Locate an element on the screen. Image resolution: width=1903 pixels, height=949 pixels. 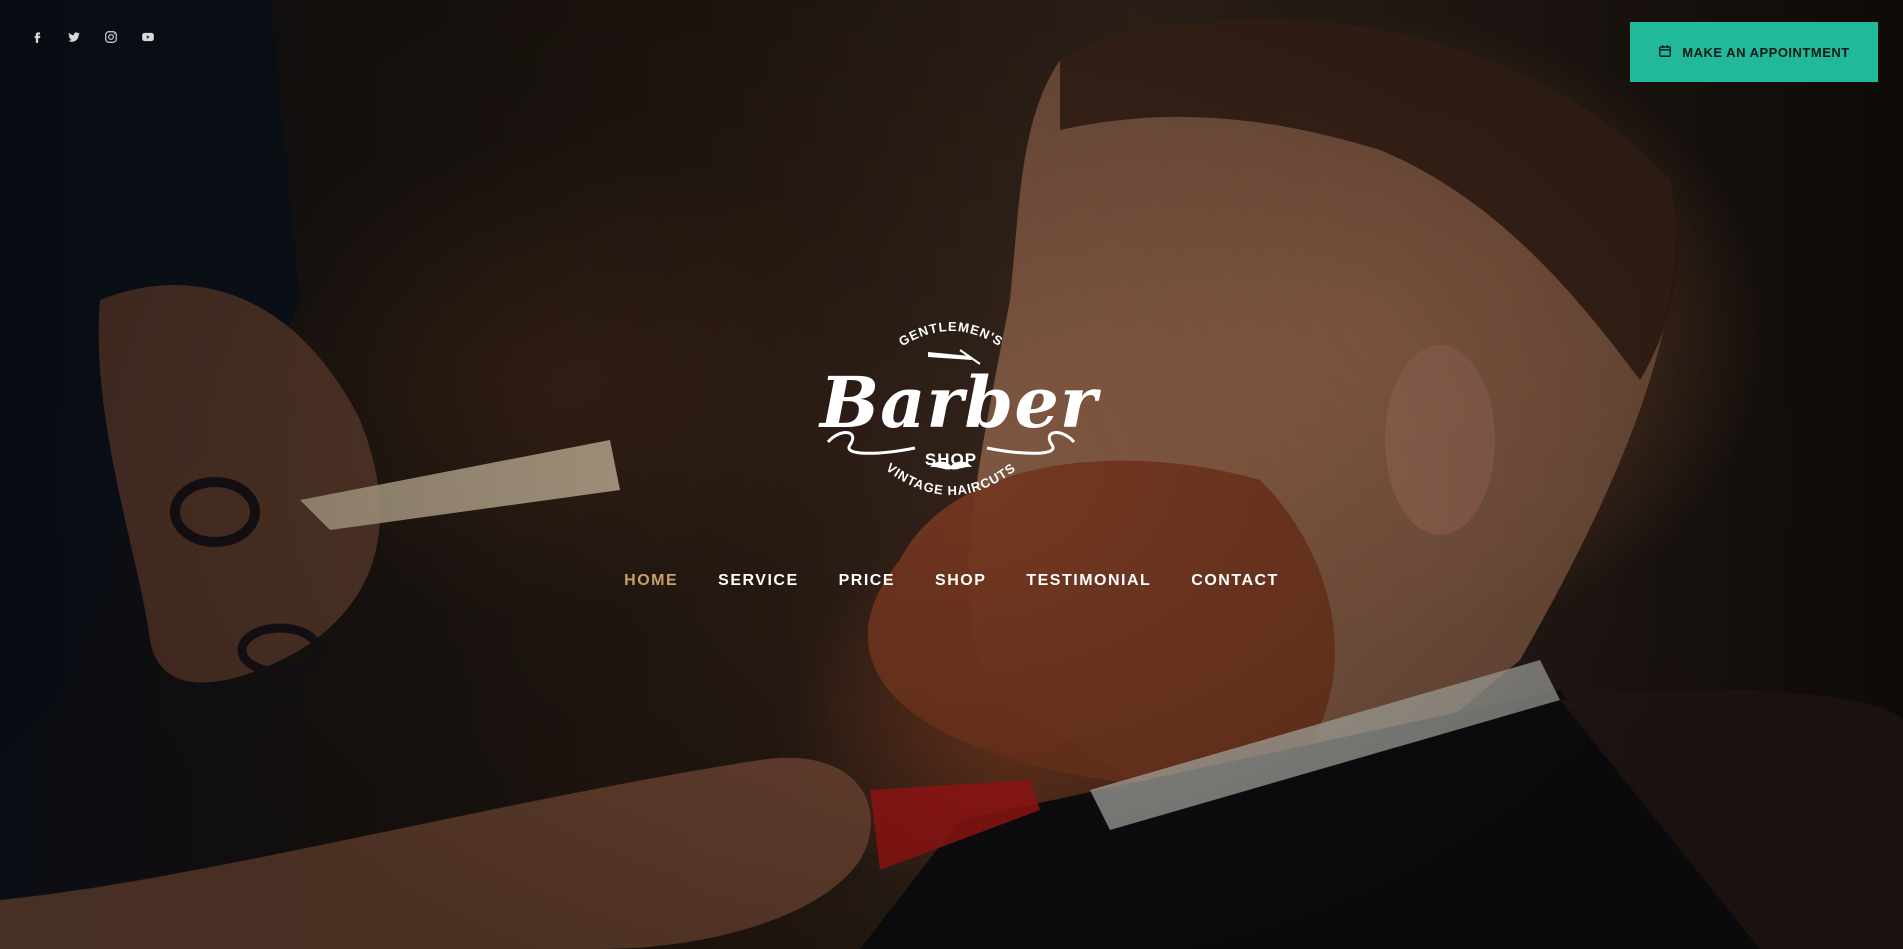
nav-item-contact: CONTACT is located at coordinates (1235, 581).